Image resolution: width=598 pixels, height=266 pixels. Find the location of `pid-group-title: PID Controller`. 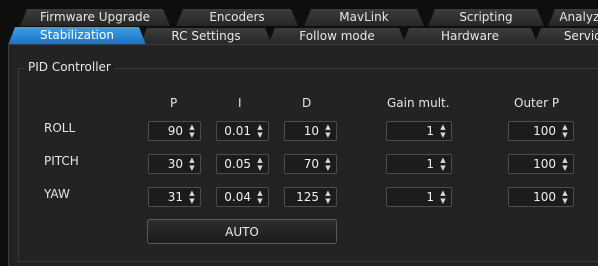

pid-group-title: PID Controller is located at coordinates (69, 67).